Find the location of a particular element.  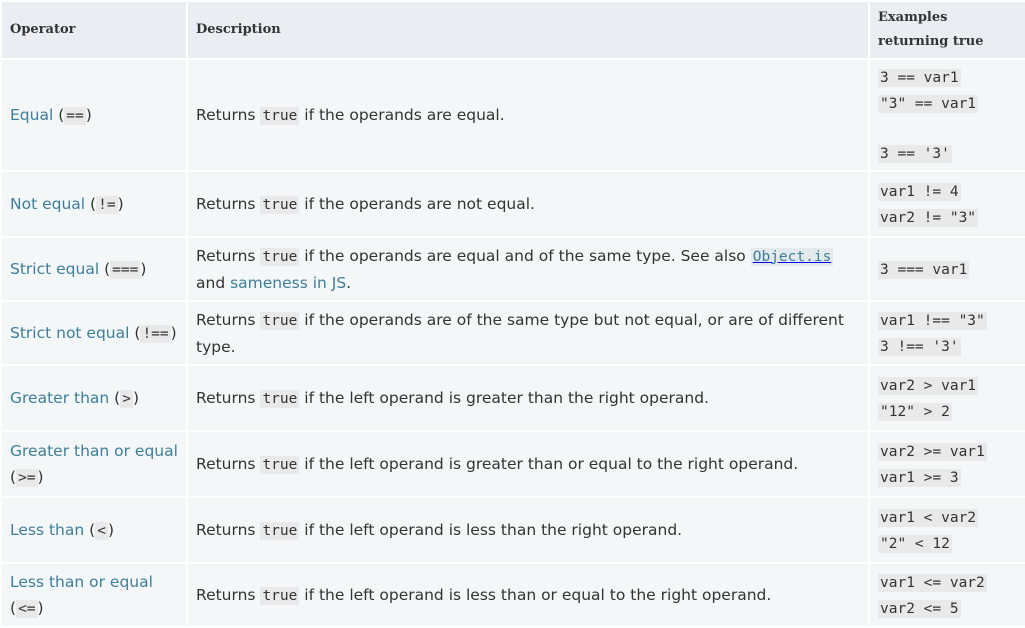

example-line: var2 > var1 is located at coordinates (947, 385).